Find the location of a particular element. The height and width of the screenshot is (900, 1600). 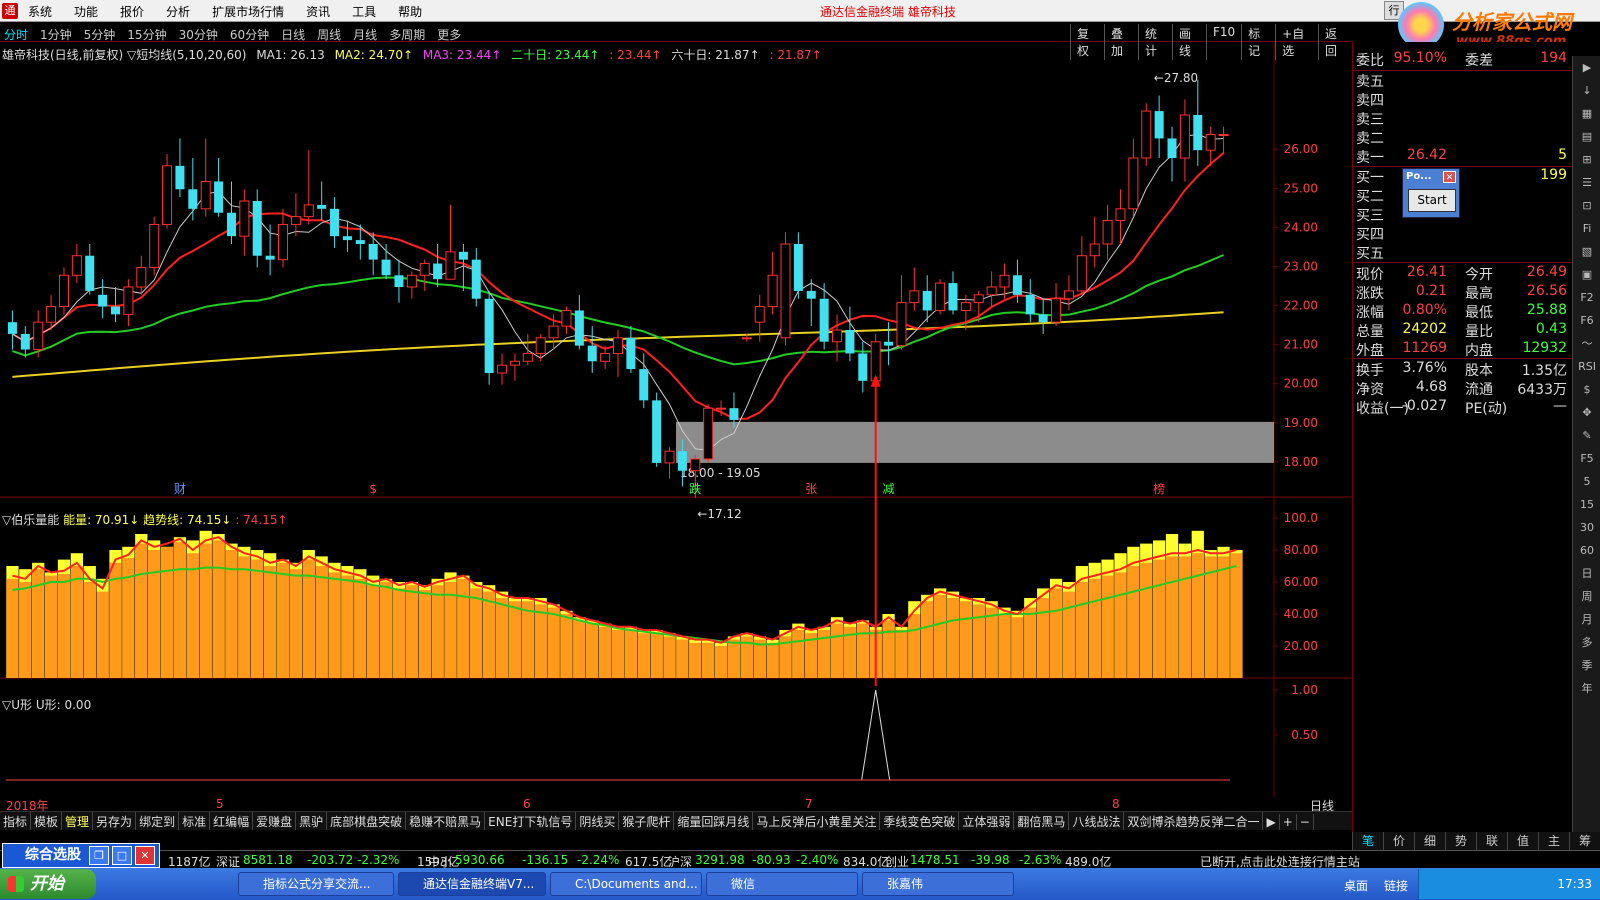

tab-trend: 势 is located at coordinates (1460, 841).